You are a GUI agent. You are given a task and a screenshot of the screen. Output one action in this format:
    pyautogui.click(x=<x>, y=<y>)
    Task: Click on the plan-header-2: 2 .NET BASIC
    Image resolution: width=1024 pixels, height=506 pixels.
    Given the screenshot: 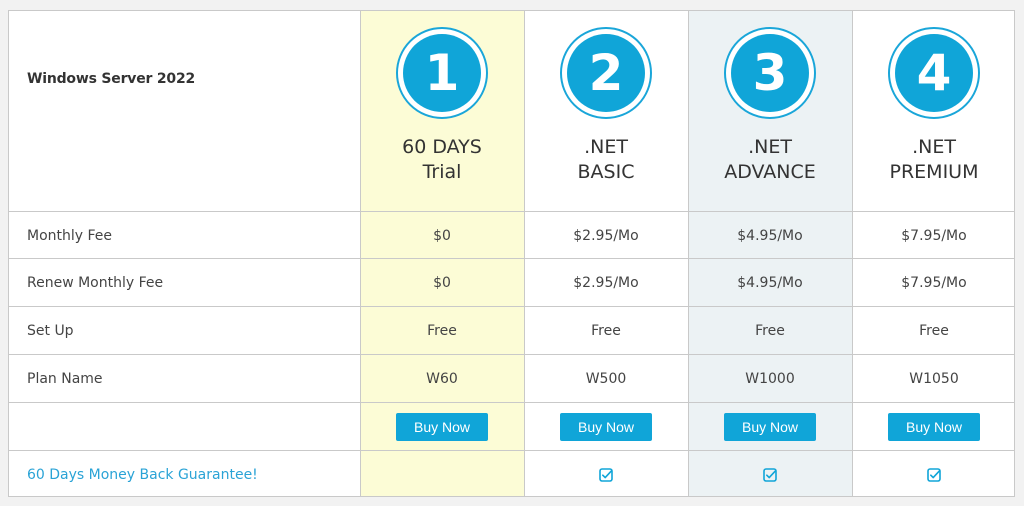 What is the action you would take?
    pyautogui.click(x=606, y=111)
    